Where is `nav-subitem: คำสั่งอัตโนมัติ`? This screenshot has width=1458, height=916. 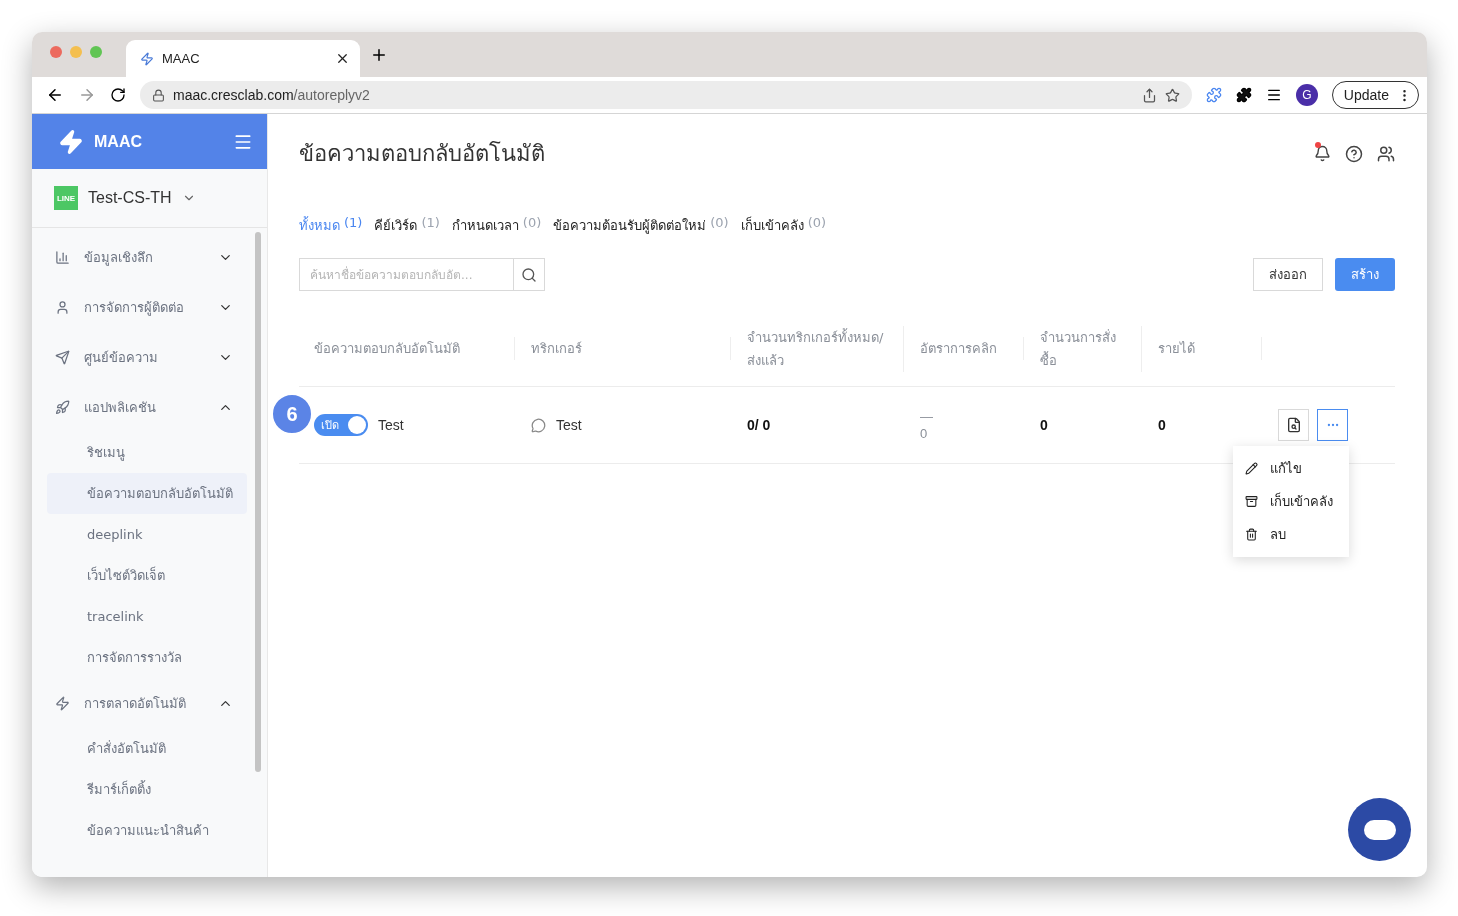 nav-subitem: คำสั่งอัตโนมัติ is located at coordinates (147, 748).